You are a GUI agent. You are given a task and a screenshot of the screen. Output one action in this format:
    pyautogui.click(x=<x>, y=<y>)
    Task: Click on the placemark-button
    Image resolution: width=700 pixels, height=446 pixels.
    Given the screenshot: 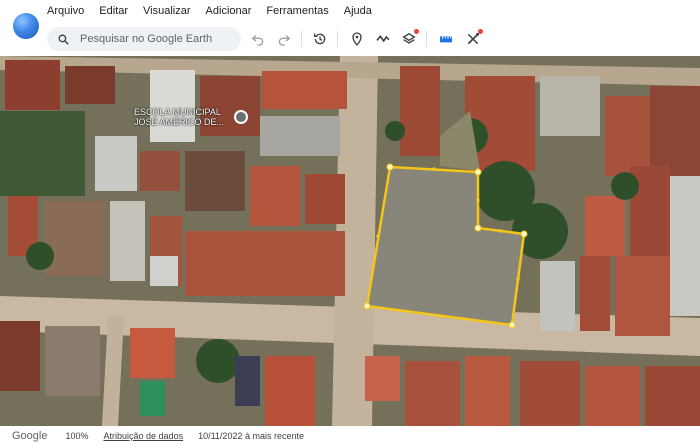 What is the action you would take?
    pyautogui.click(x=357, y=39)
    